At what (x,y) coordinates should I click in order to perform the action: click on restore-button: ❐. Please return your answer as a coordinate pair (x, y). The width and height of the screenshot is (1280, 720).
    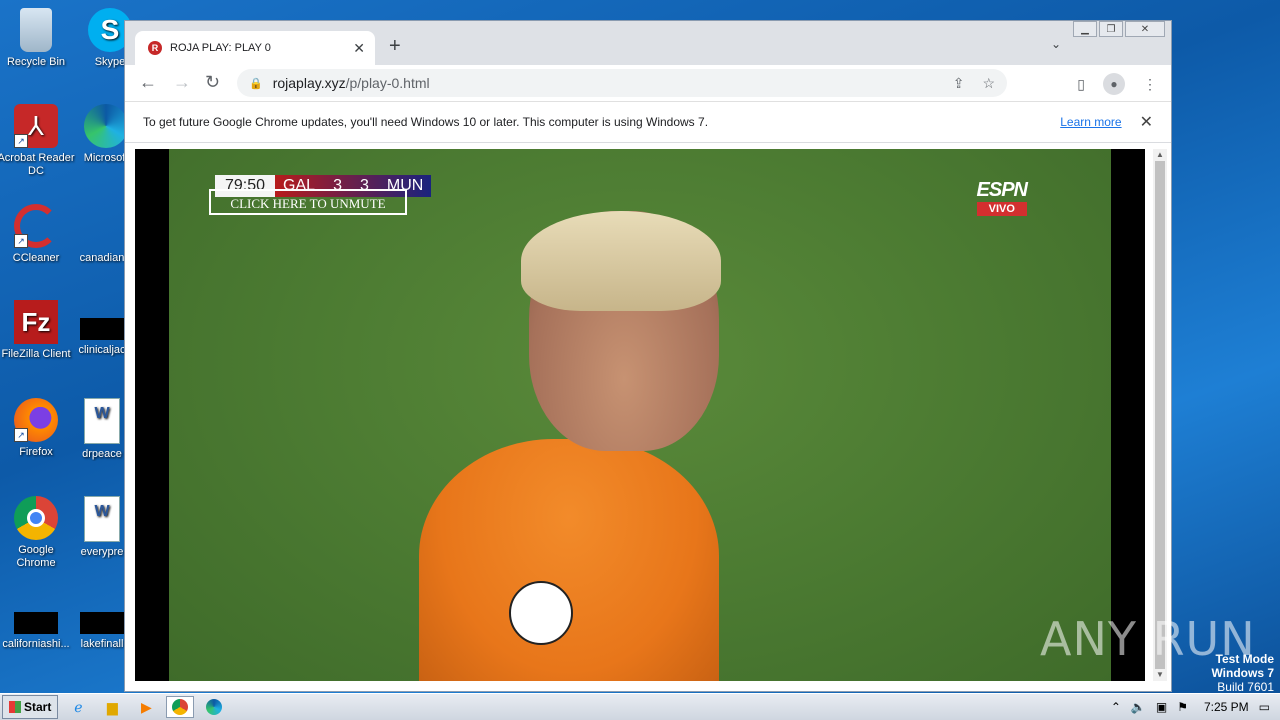
    Looking at the image, I should click on (1111, 29).